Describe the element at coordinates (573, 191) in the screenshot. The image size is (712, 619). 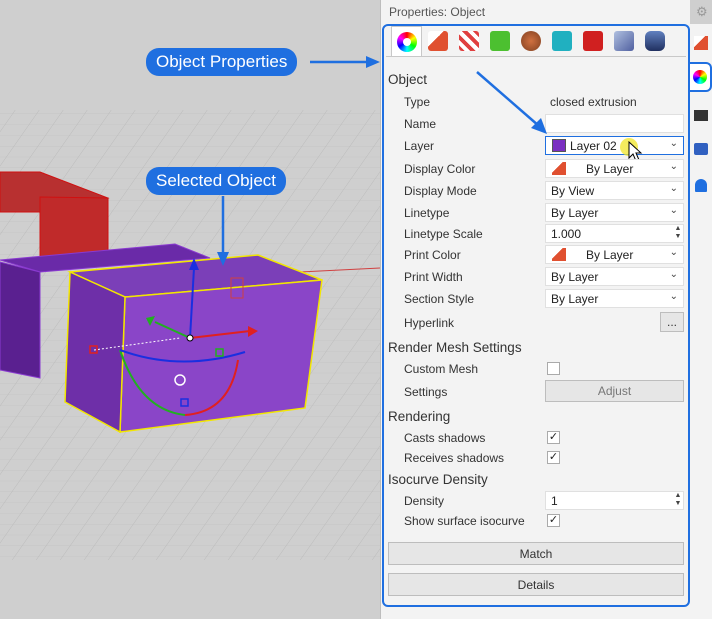
I see `display-mode-value: By View` at that location.